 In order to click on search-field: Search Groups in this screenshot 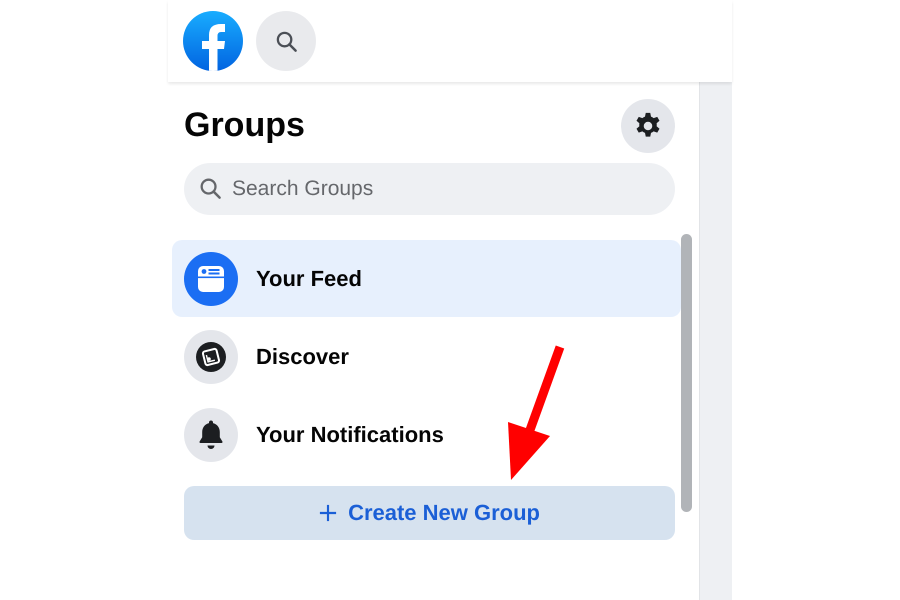, I will do `click(430, 189)`.